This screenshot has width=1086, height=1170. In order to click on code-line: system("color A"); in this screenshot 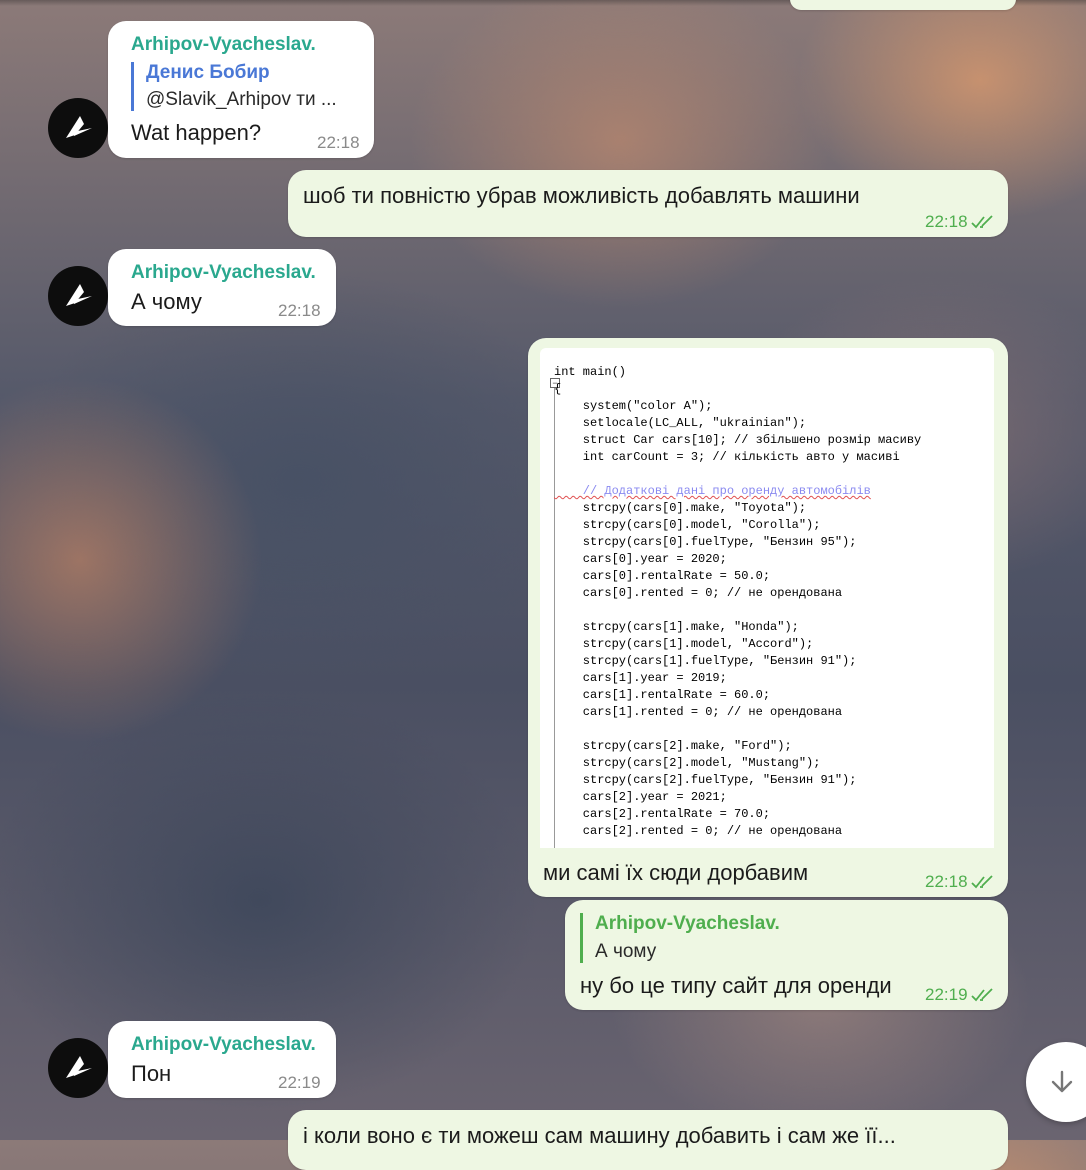, I will do `click(633, 406)`.